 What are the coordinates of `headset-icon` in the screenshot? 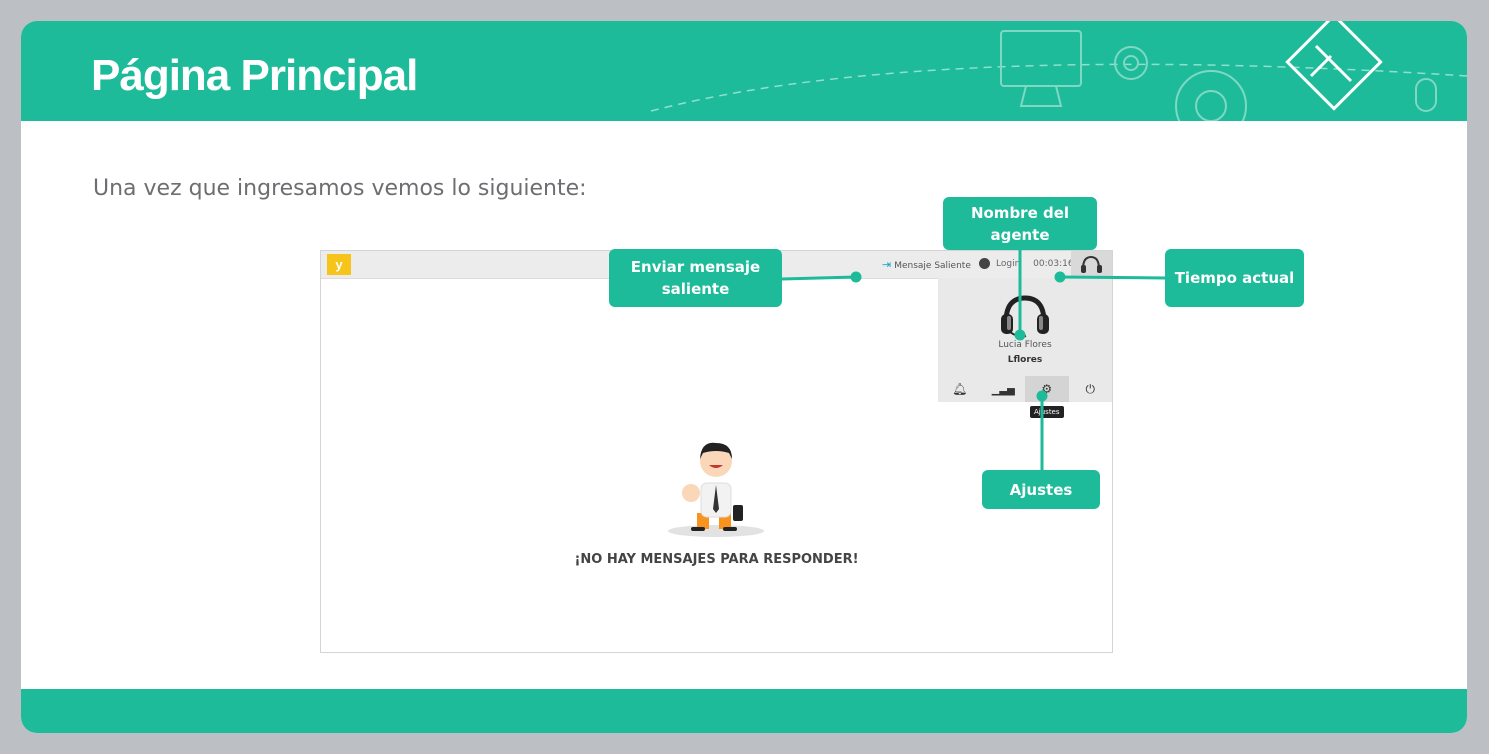 It's located at (1091, 264).